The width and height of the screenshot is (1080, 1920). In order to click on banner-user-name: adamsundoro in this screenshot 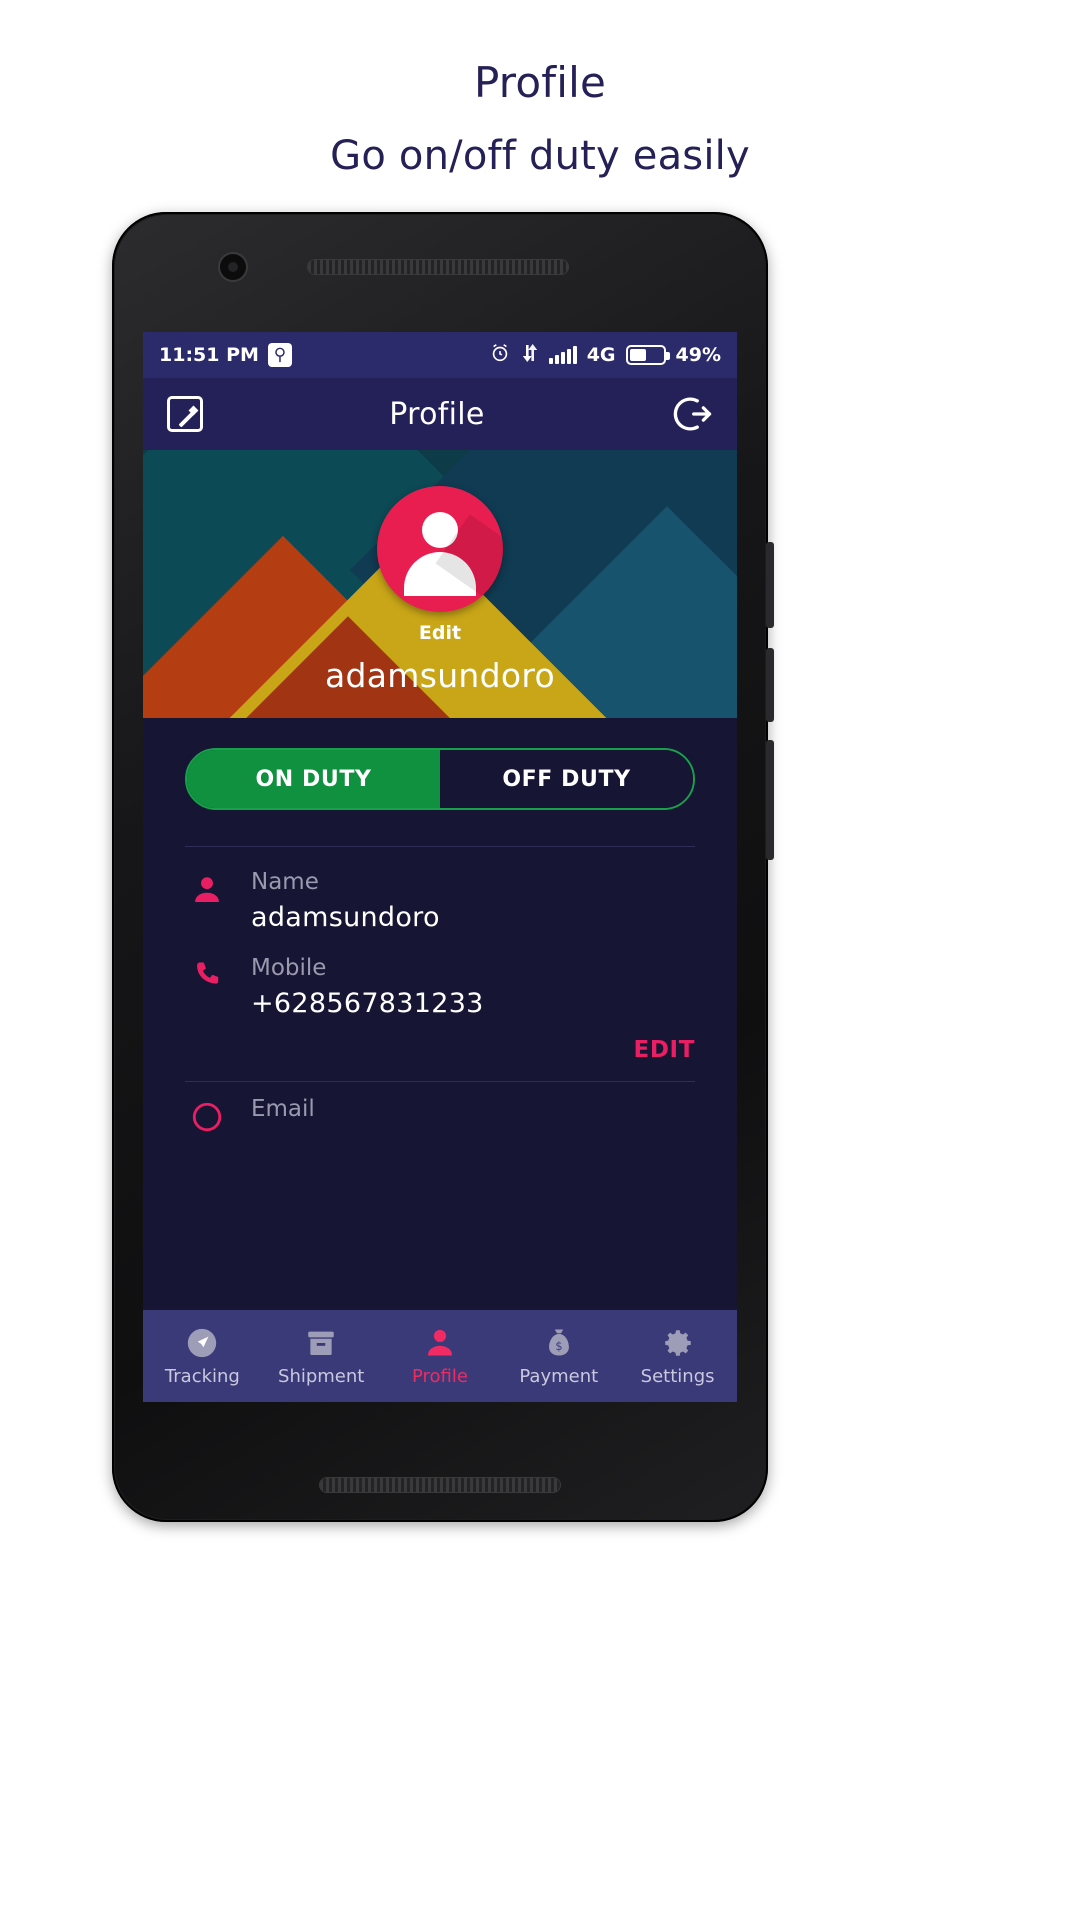, I will do `click(440, 675)`.